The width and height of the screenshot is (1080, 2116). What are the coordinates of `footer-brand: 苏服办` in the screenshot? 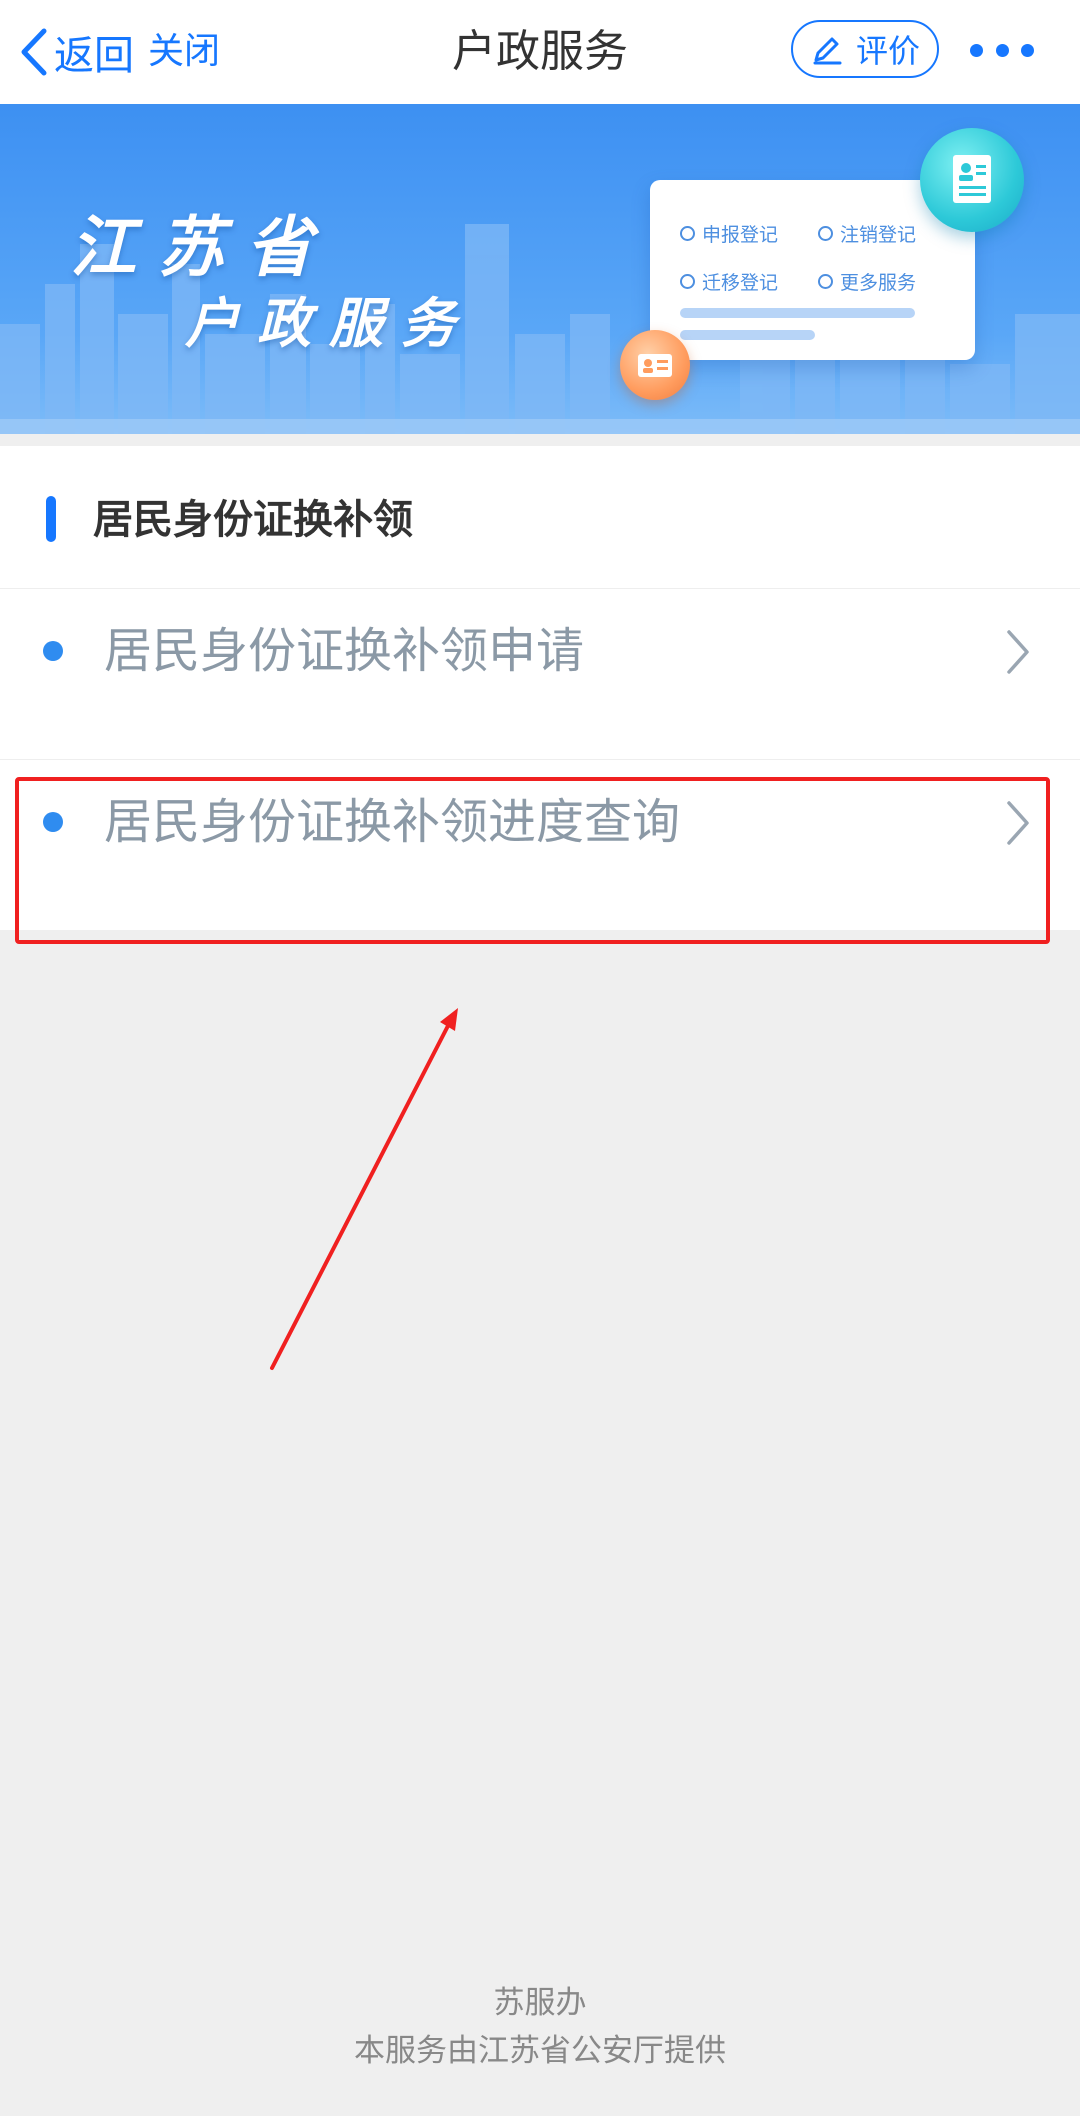 It's located at (540, 2003).